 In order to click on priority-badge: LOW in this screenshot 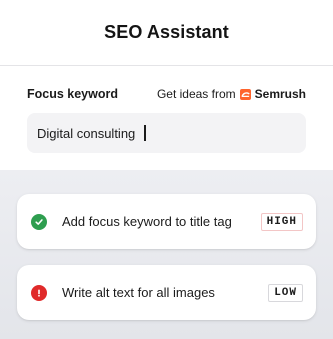, I will do `click(285, 292)`.